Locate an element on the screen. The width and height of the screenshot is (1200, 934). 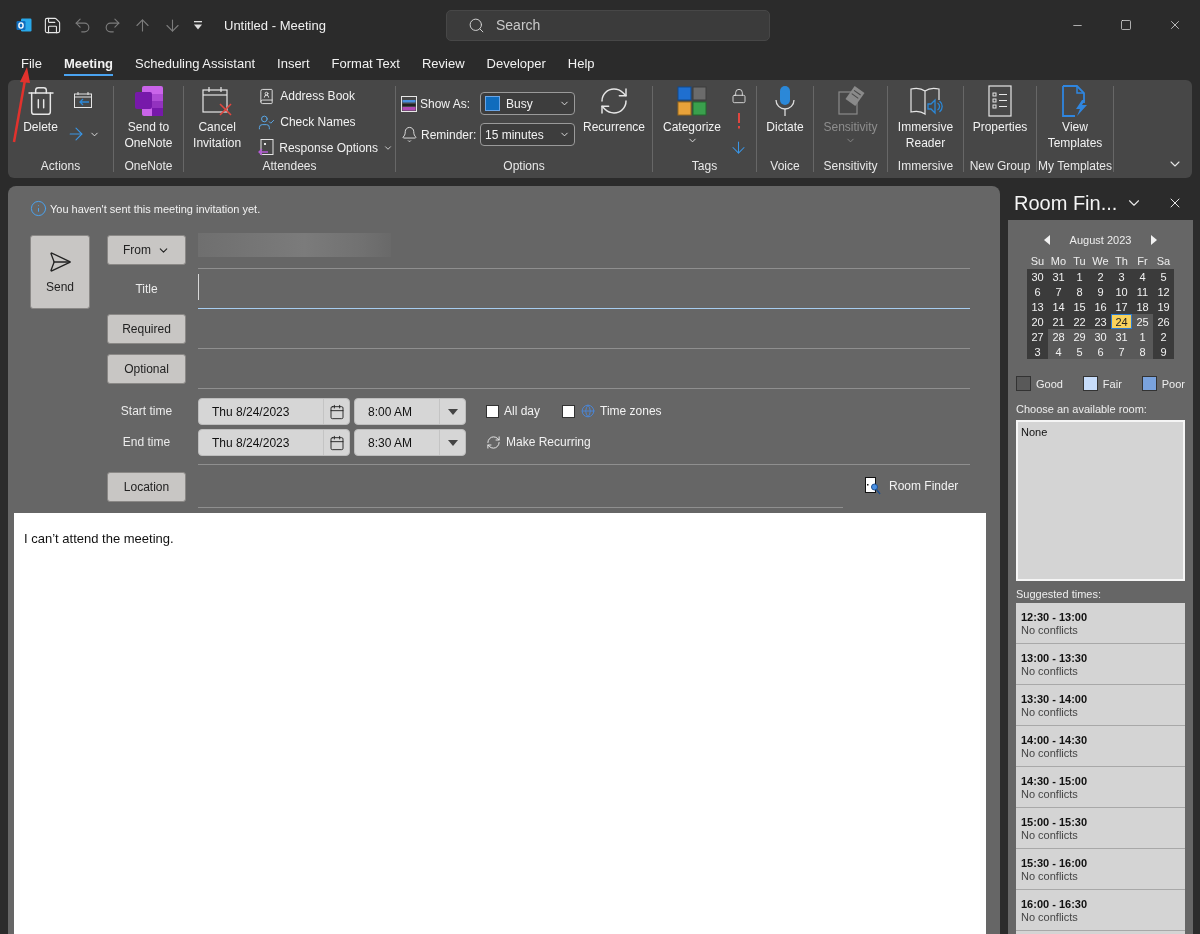
location-button: Location is located at coordinates (146, 487).